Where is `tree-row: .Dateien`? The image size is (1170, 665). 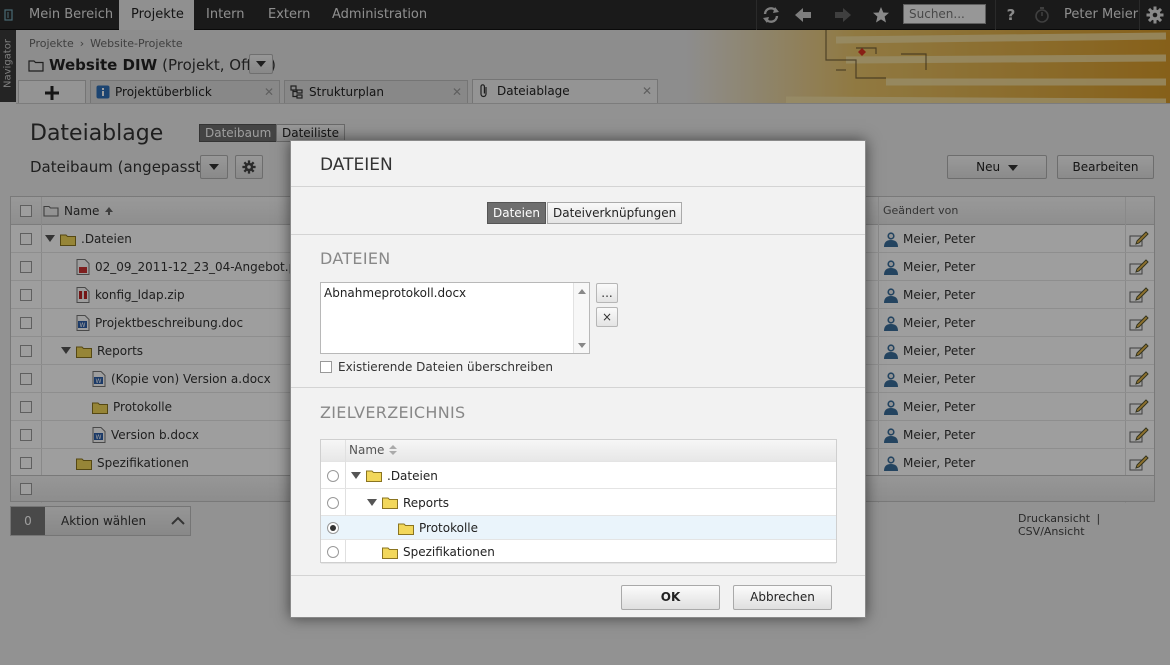
tree-row: .Dateien is located at coordinates (578, 475).